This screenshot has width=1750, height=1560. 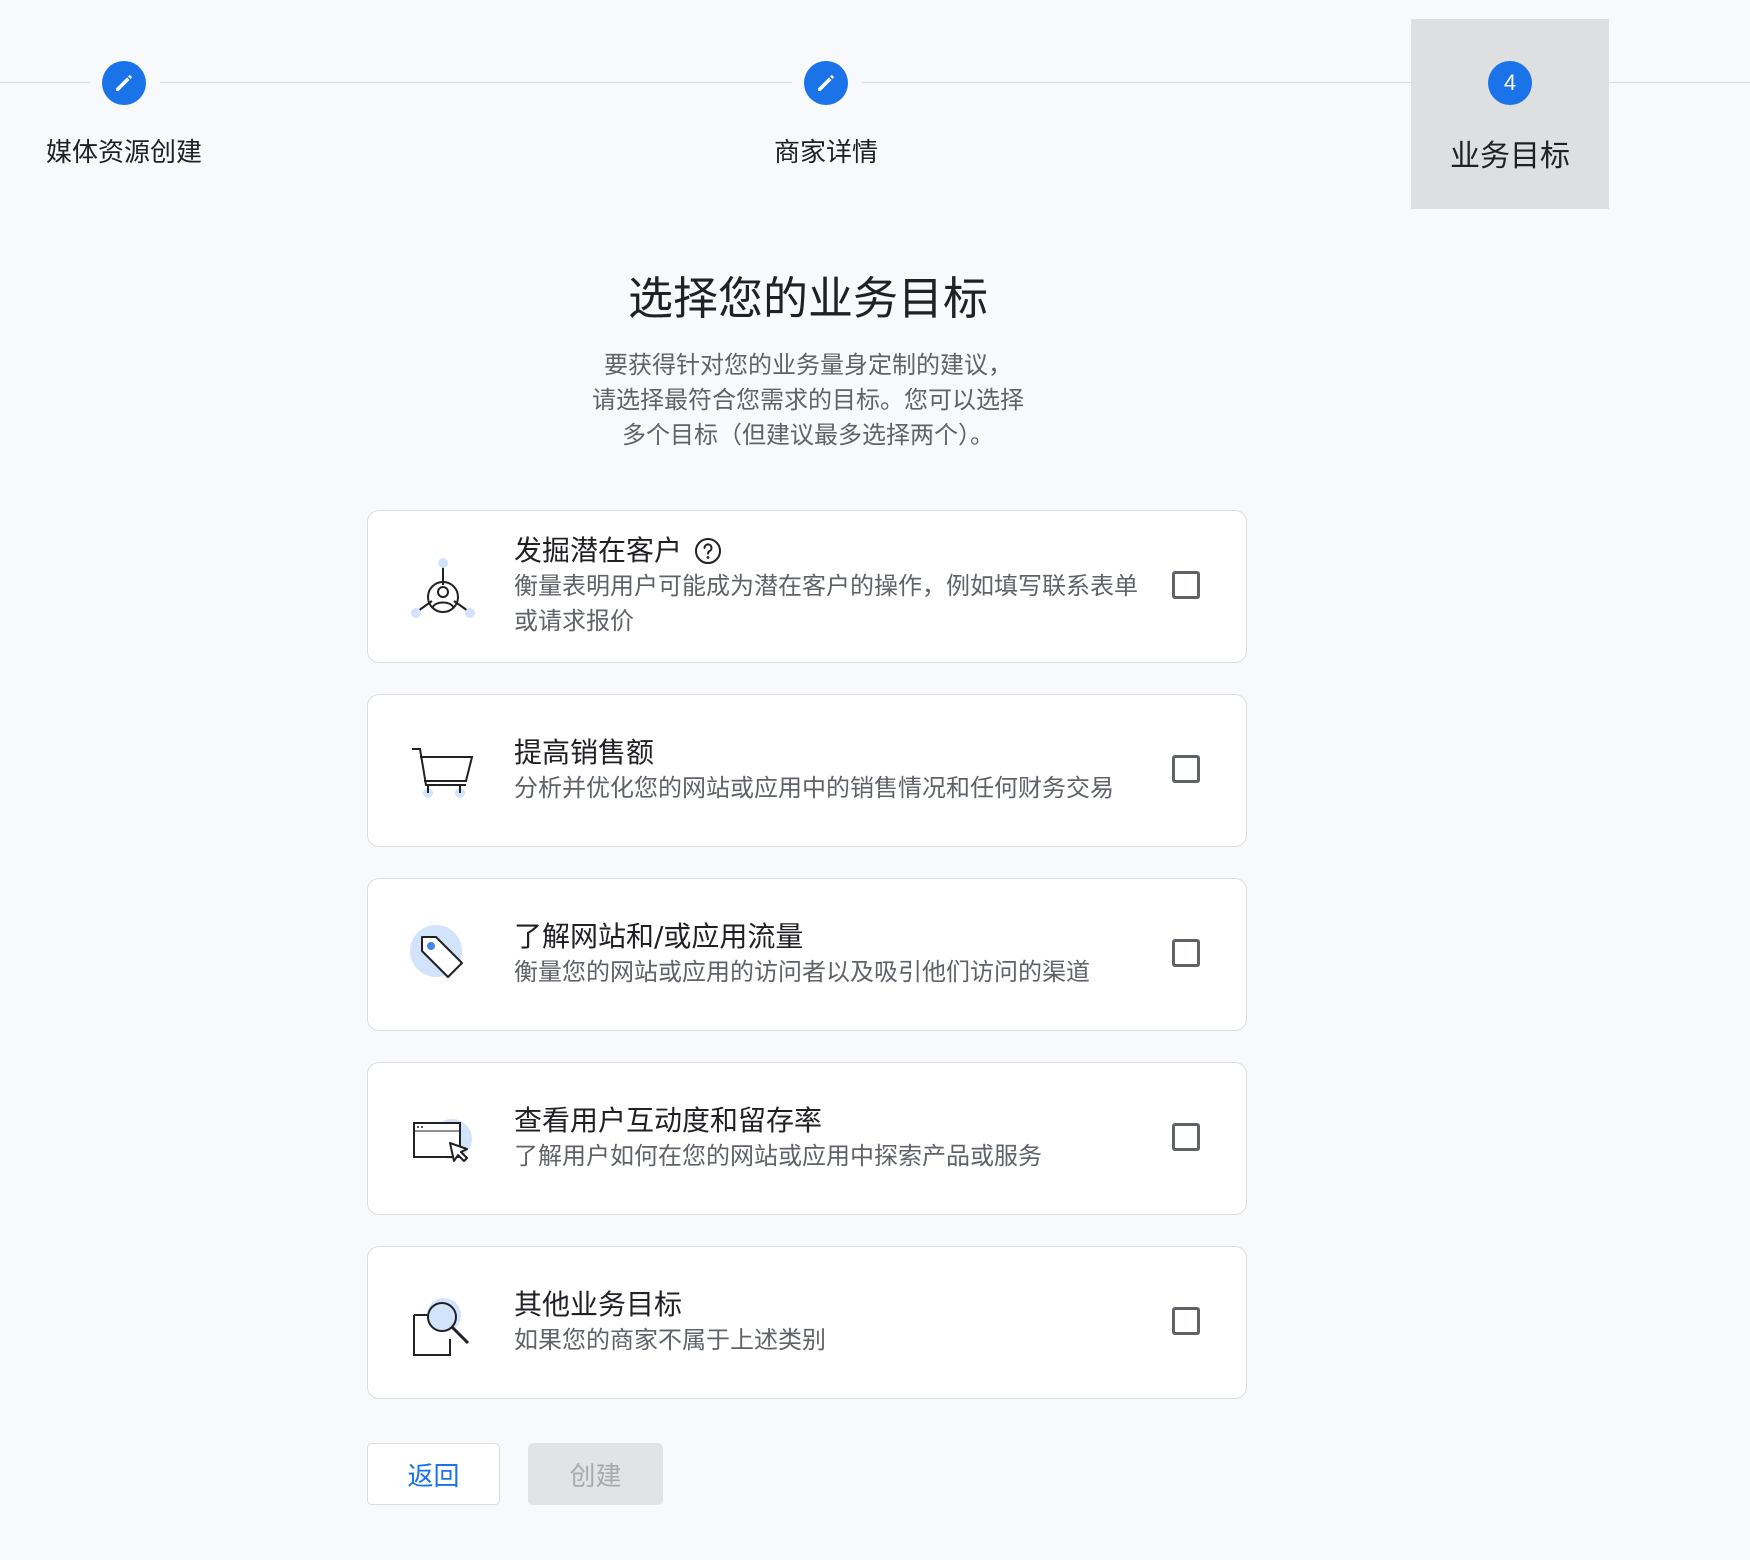 What do you see at coordinates (1510, 114) in the screenshot?
I see `step-business-objectives: 4 业务目标` at bounding box center [1510, 114].